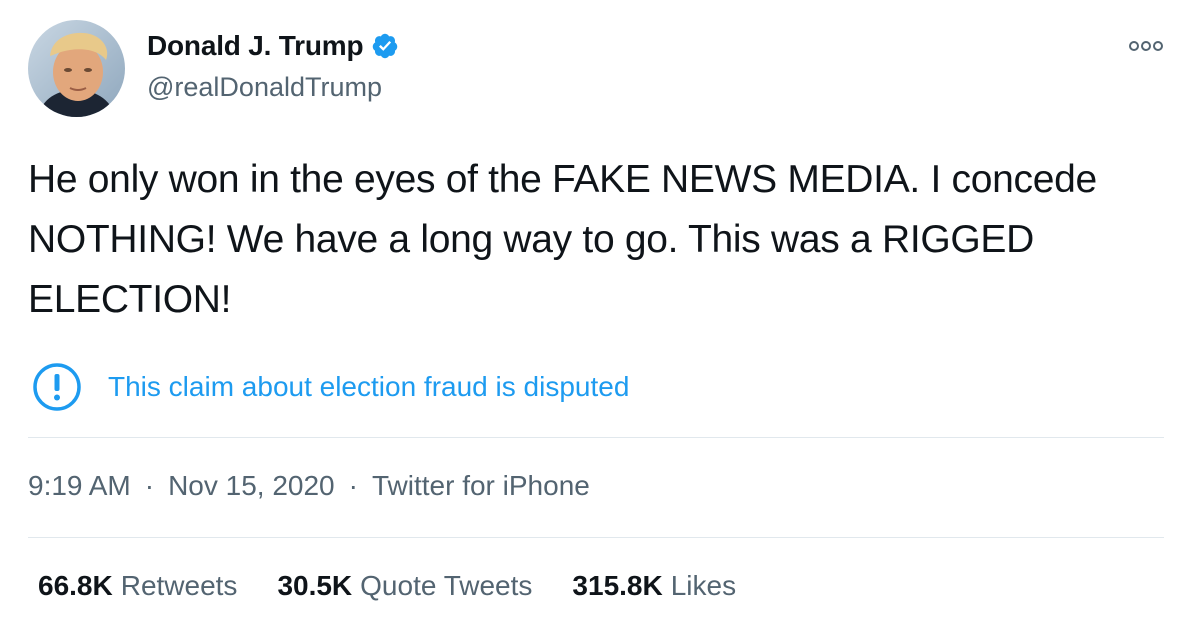  What do you see at coordinates (264, 87) in the screenshot?
I see `author-handle: @realDonaldTrump` at bounding box center [264, 87].